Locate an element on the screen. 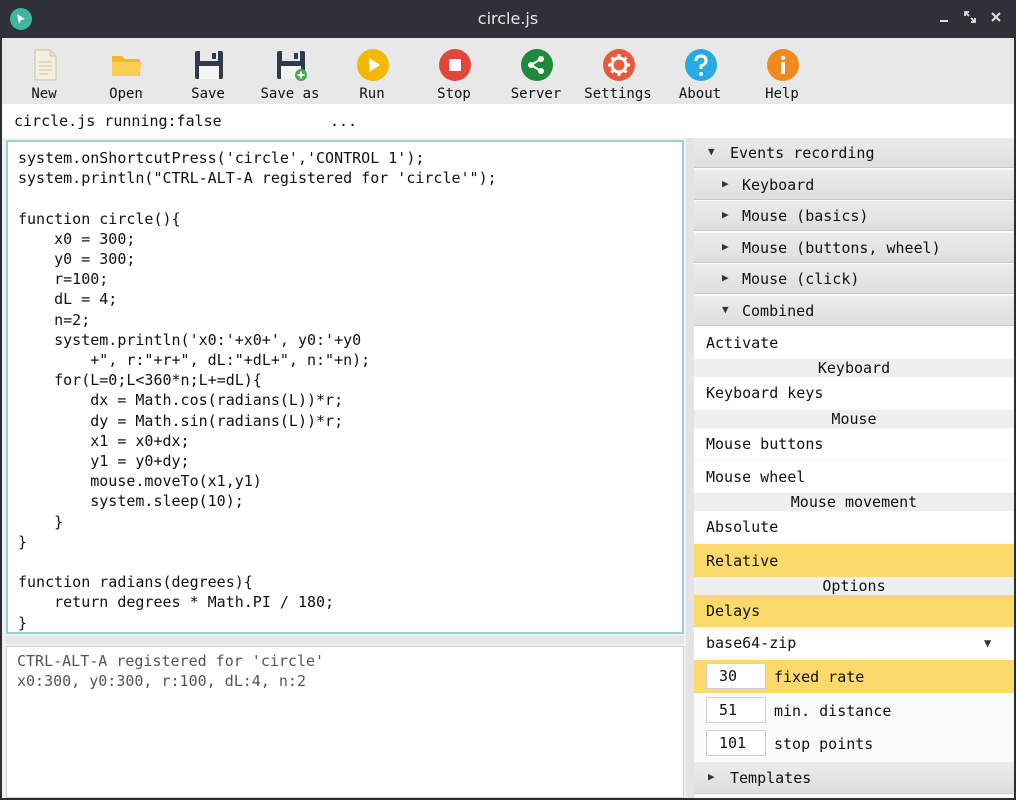 Image resolution: width=1016 pixels, height=800 pixels. vertical-splitter is located at coordinates (690, 468).